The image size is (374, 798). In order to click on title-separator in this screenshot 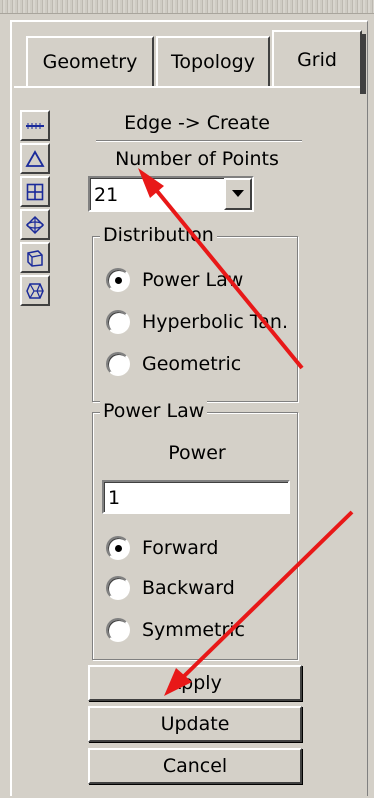, I will do `click(199, 141)`.